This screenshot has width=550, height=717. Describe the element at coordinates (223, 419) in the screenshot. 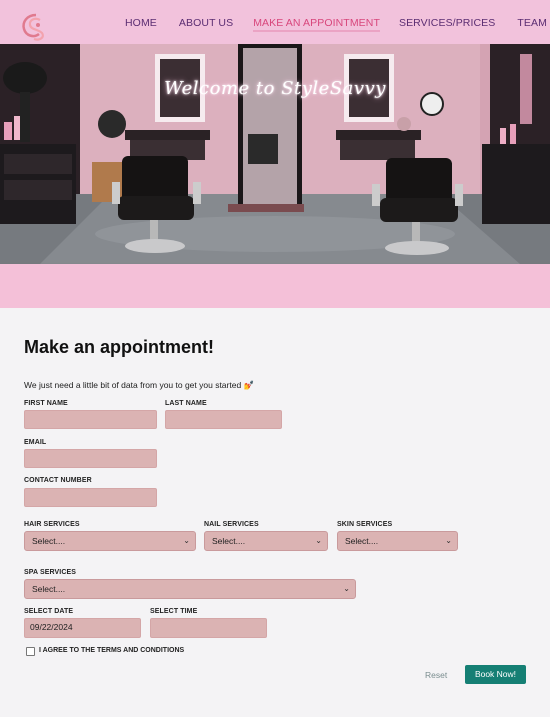

I see `last-name-input` at that location.